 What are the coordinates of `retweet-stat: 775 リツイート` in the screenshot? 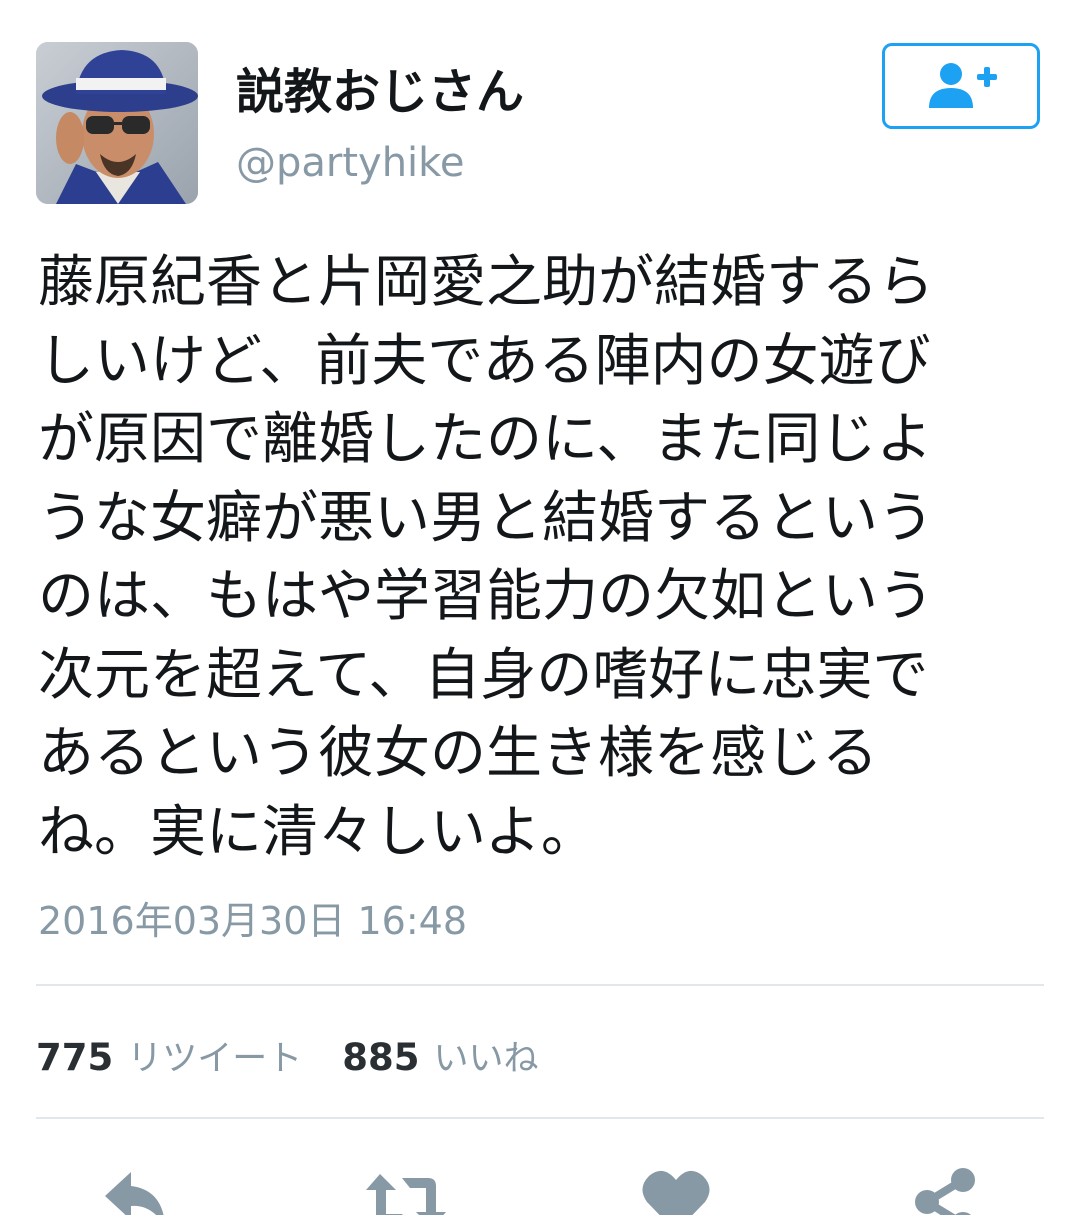 It's located at (169, 1055).